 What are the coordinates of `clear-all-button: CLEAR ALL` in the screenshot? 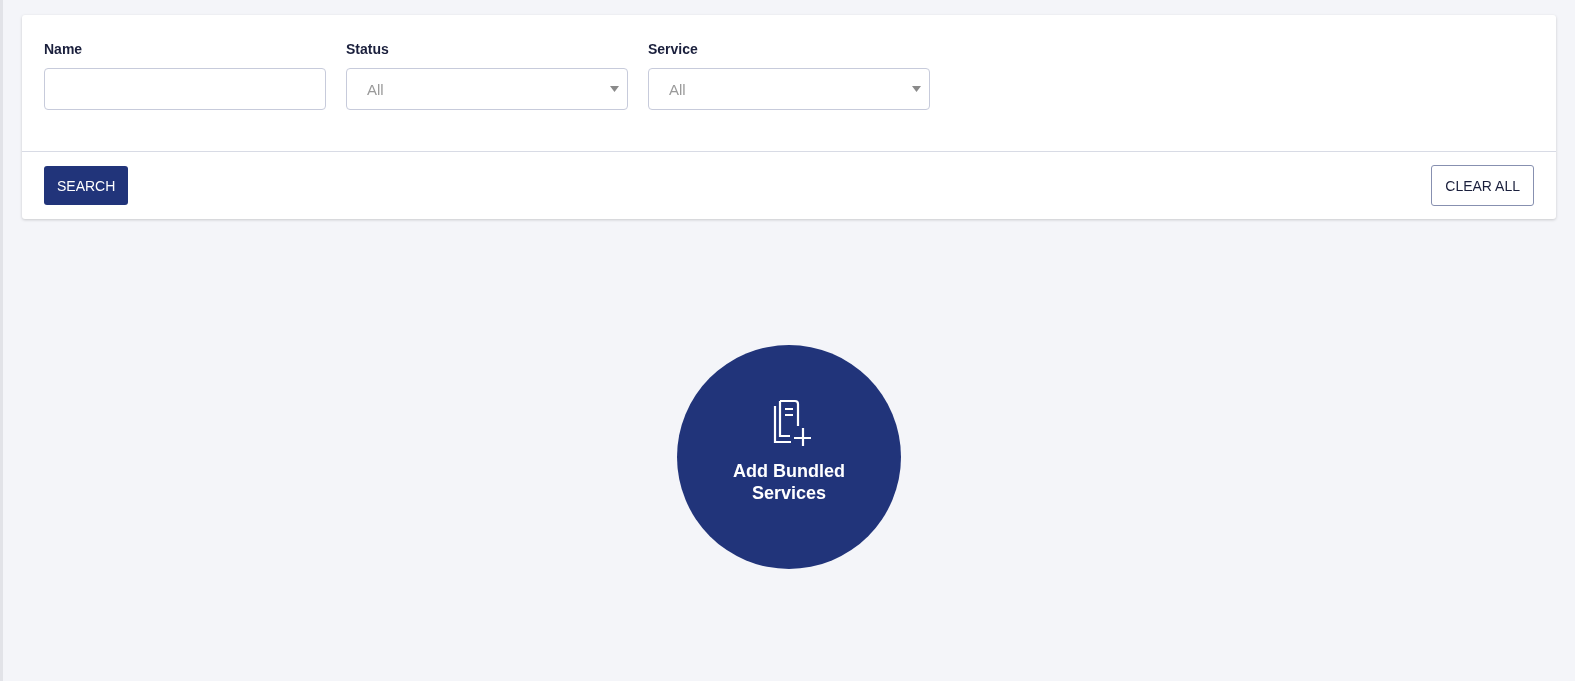 It's located at (1482, 185).